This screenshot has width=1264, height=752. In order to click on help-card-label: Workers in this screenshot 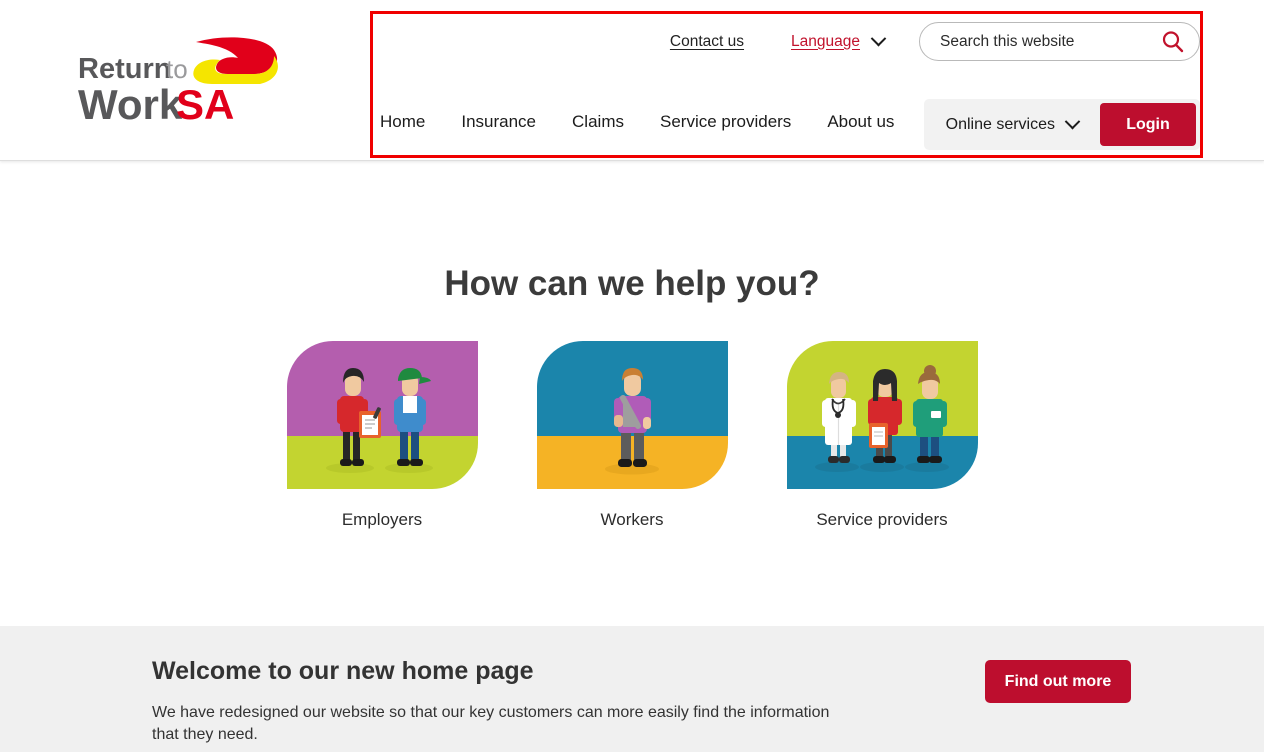, I will do `click(632, 519)`.